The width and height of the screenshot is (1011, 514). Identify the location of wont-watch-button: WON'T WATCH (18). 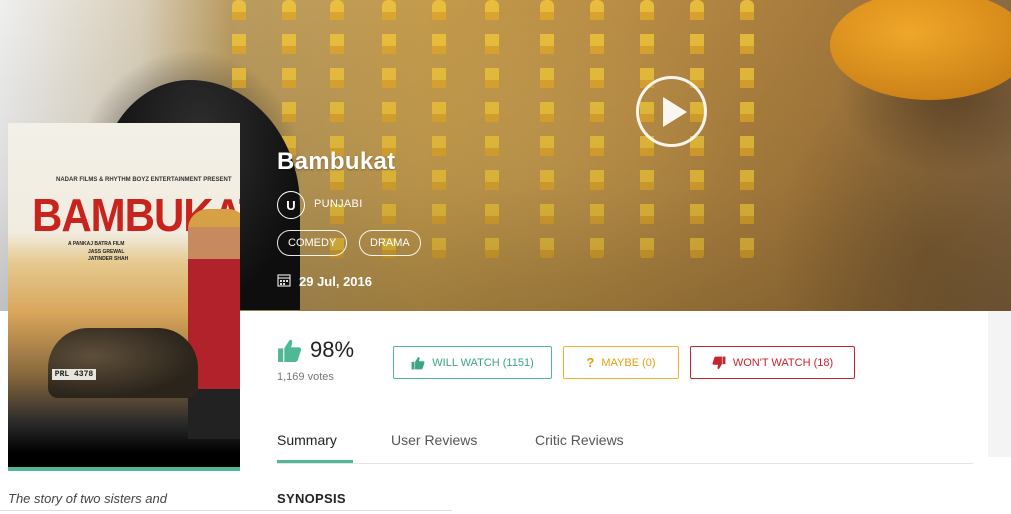
(772, 362).